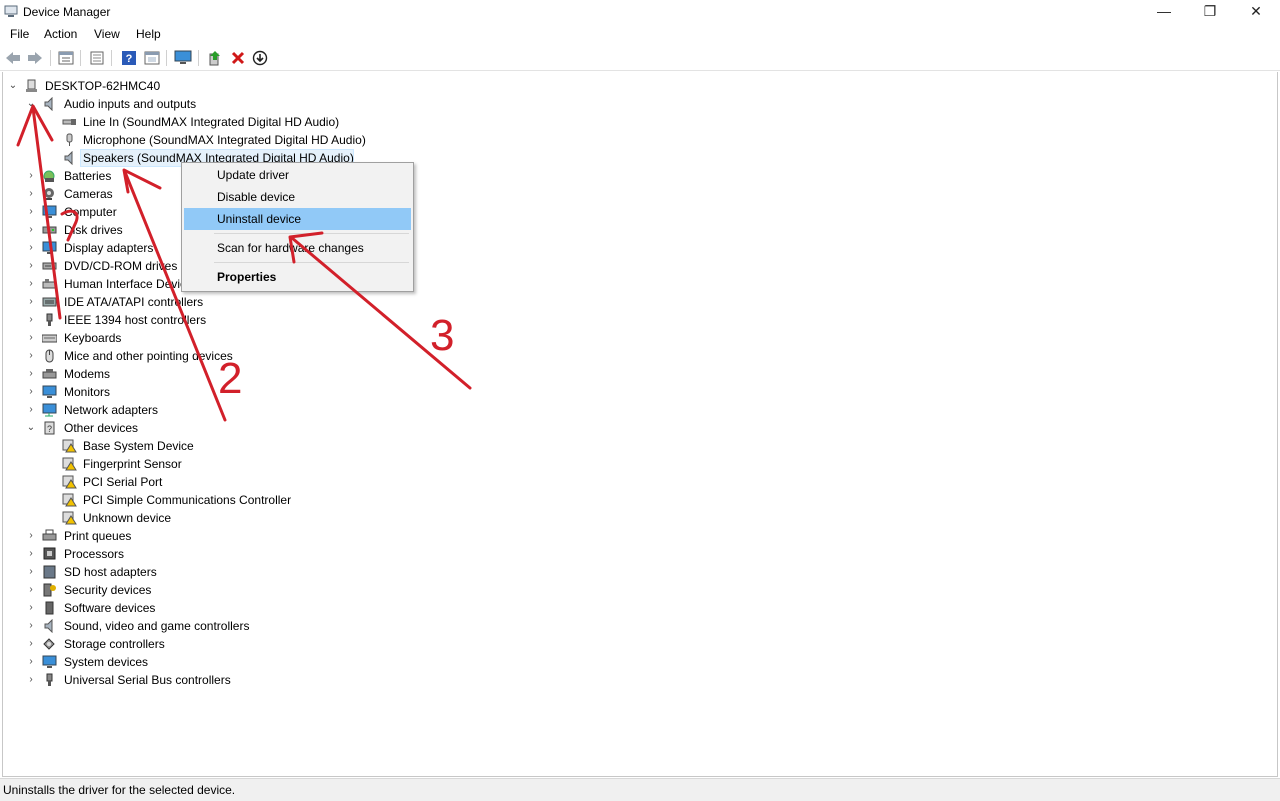  What do you see at coordinates (238, 58) in the screenshot?
I see `uninstall-icon` at bounding box center [238, 58].